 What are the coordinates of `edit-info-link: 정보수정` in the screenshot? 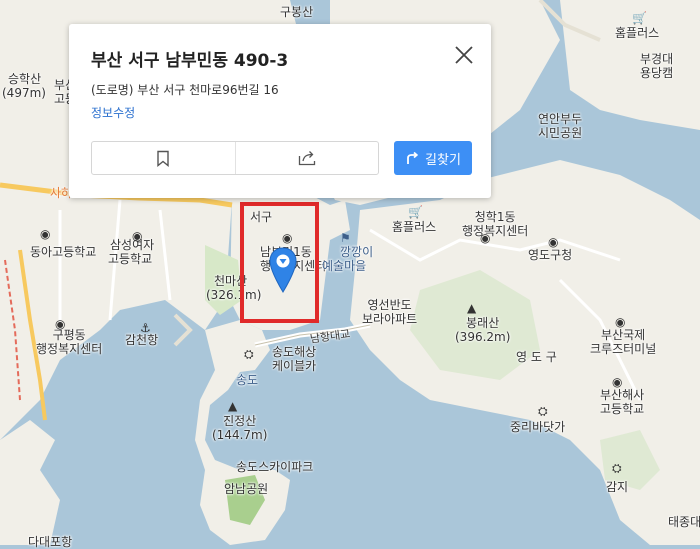 It's located at (113, 112).